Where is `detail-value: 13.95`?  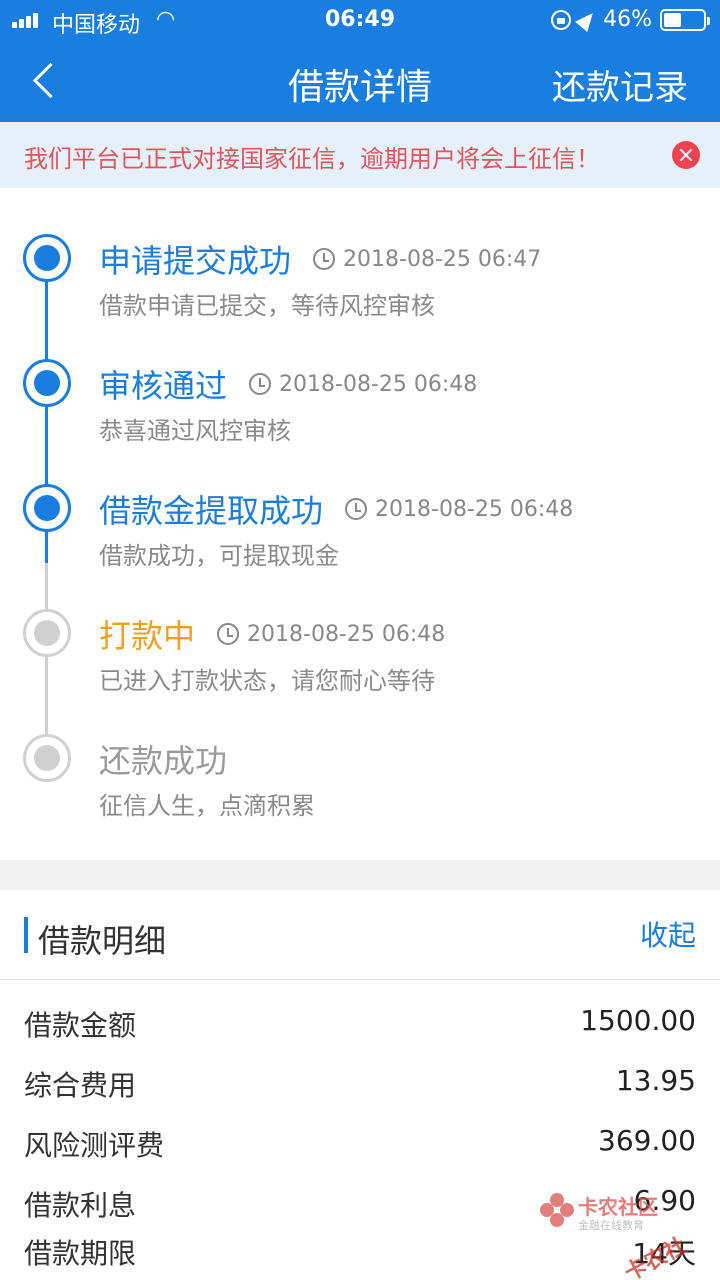 detail-value: 13.95 is located at coordinates (655, 1080).